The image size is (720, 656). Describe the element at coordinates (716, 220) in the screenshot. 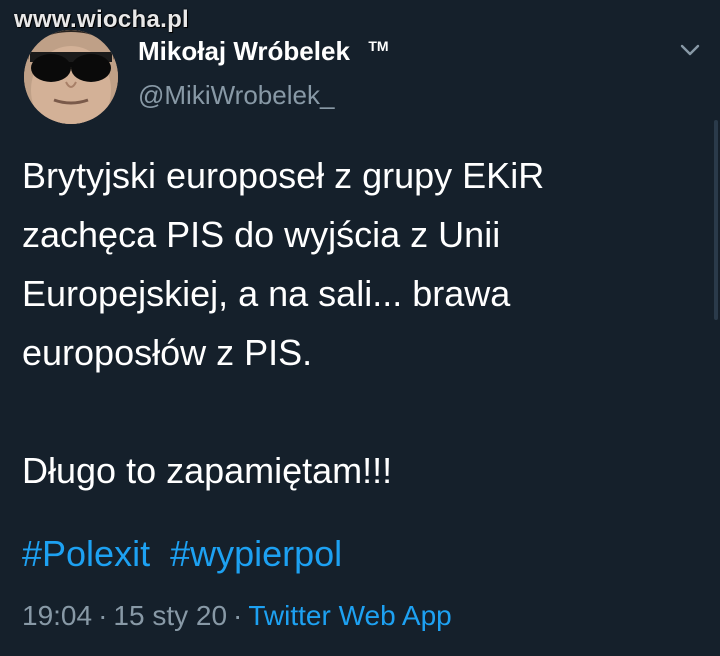

I see `scrollbar` at that location.